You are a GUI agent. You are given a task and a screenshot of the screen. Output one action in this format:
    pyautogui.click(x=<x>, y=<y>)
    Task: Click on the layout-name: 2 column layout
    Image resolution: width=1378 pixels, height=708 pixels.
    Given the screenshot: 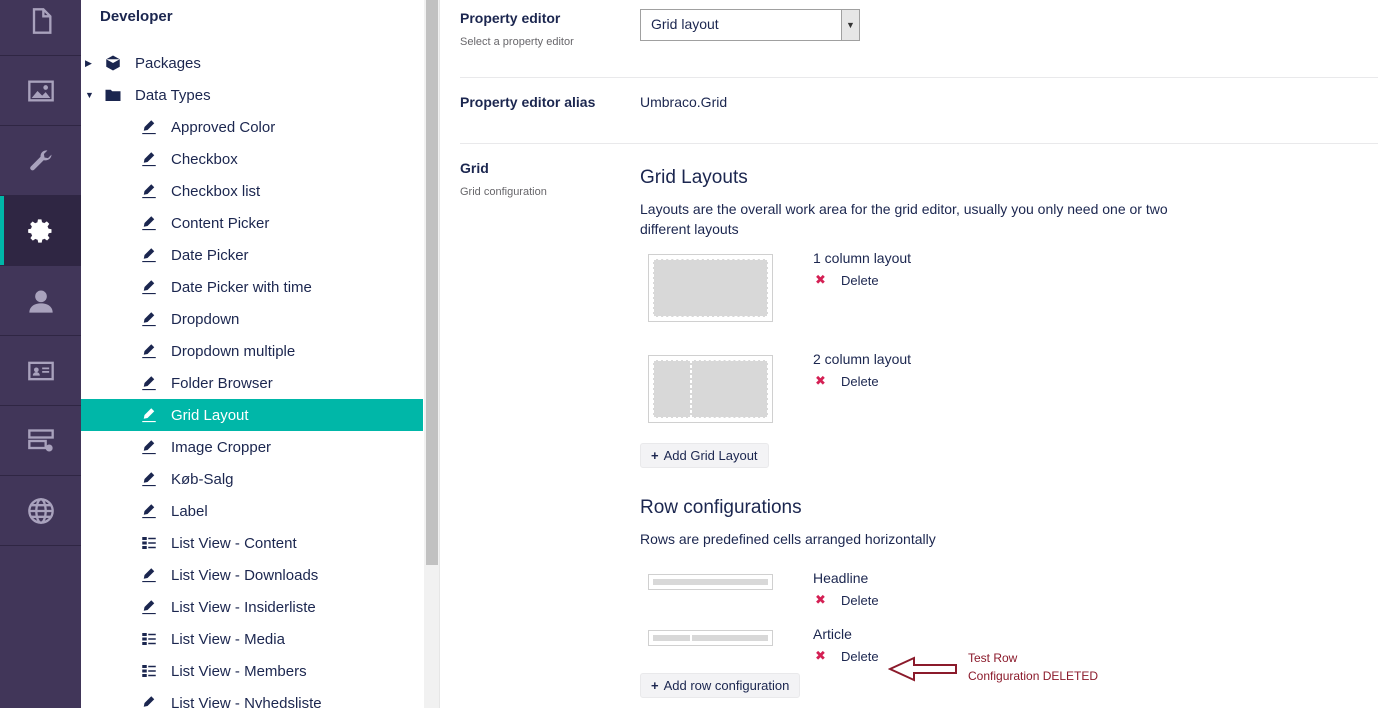 What is the action you would take?
    pyautogui.click(x=862, y=359)
    